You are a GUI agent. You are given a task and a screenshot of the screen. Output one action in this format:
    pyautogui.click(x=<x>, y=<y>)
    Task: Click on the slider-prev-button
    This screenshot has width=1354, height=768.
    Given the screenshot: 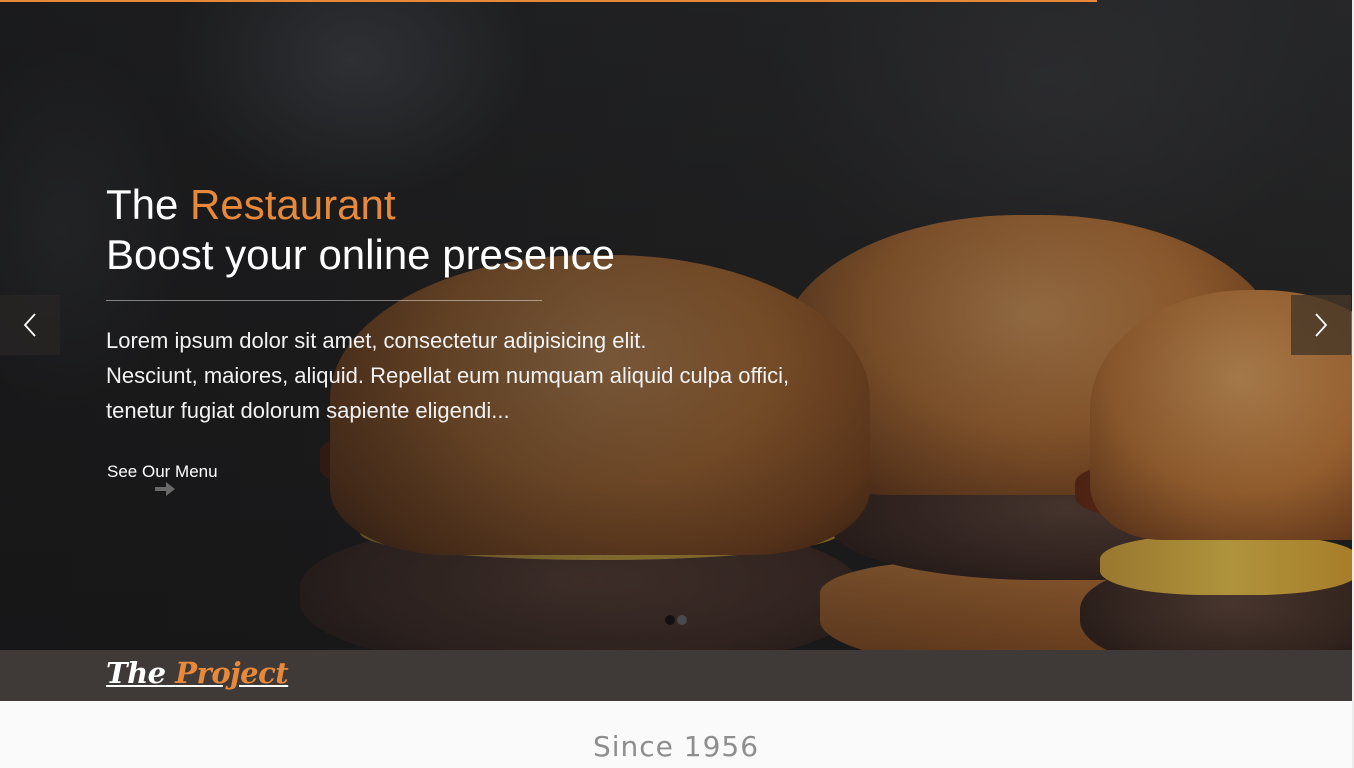 What is the action you would take?
    pyautogui.click(x=30, y=325)
    